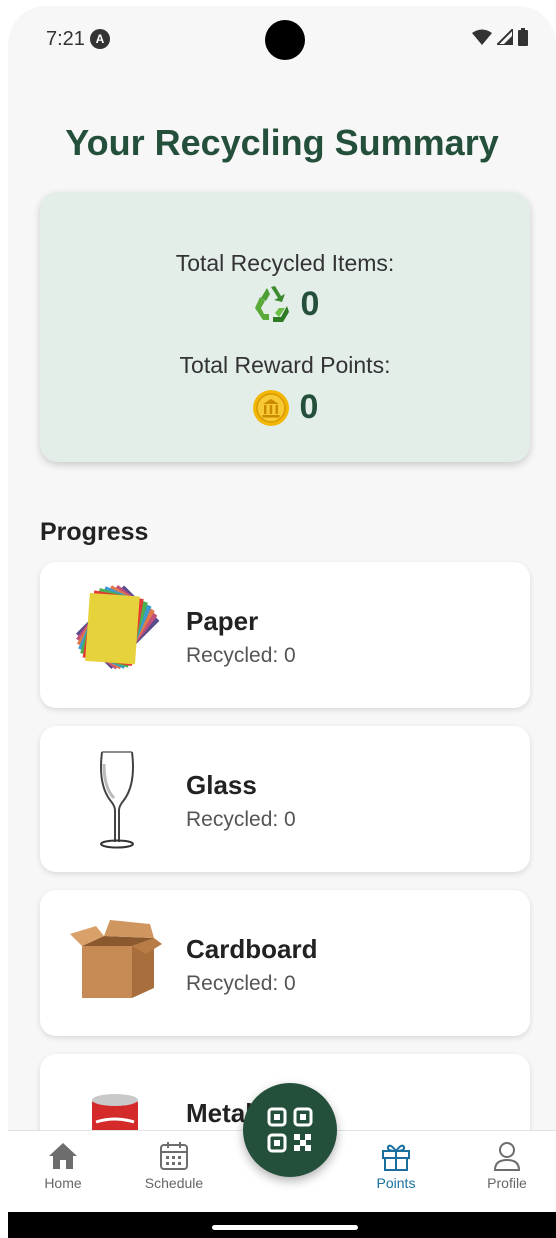 This screenshot has height=1238, width=556. What do you see at coordinates (505, 37) in the screenshot?
I see `signal-icon` at bounding box center [505, 37].